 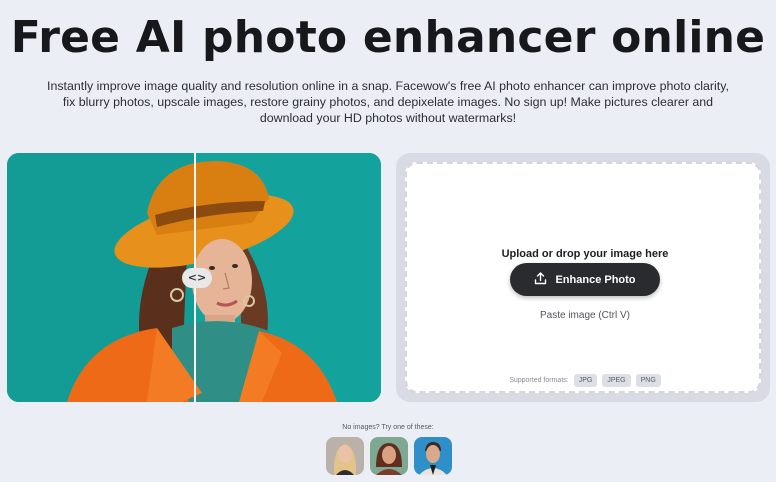 I want to click on paste-image-link: Paste image (Ctrl V), so click(x=585, y=315).